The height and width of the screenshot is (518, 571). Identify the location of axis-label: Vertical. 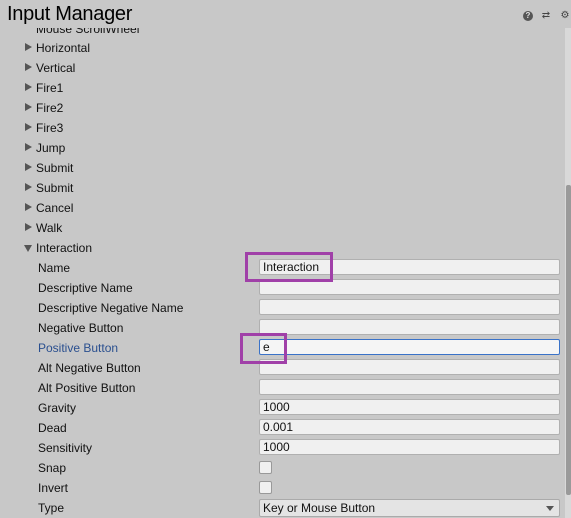
(56, 68).